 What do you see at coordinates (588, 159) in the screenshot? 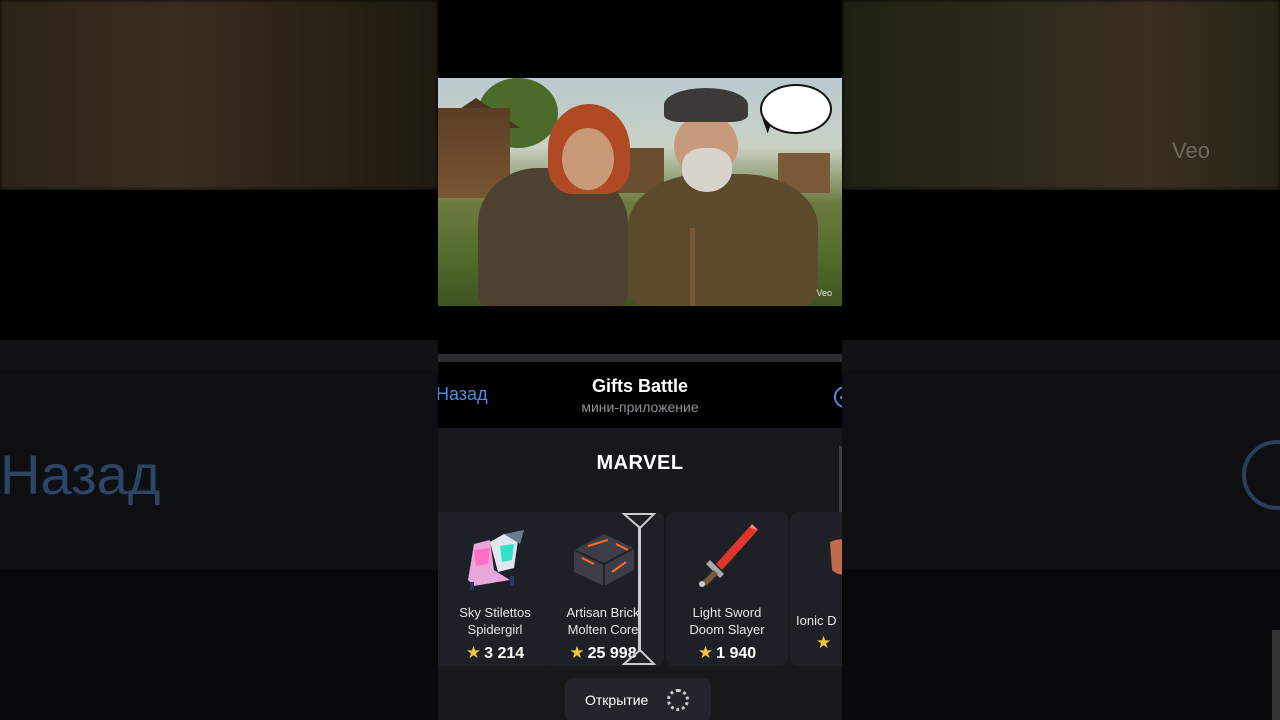
I see `old-woman-face` at bounding box center [588, 159].